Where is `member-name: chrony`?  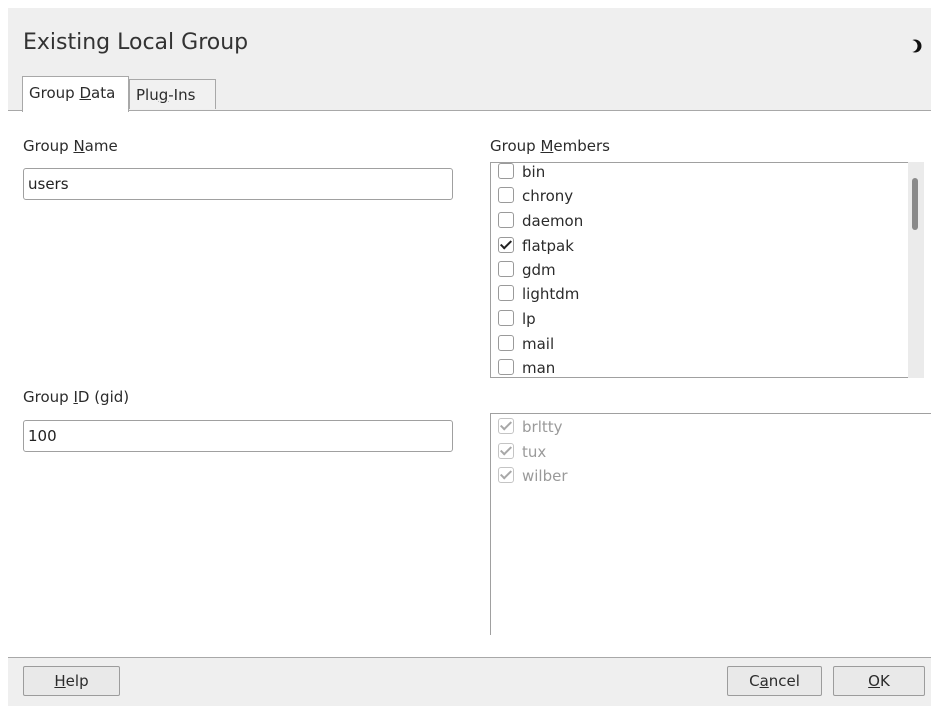 member-name: chrony is located at coordinates (548, 196).